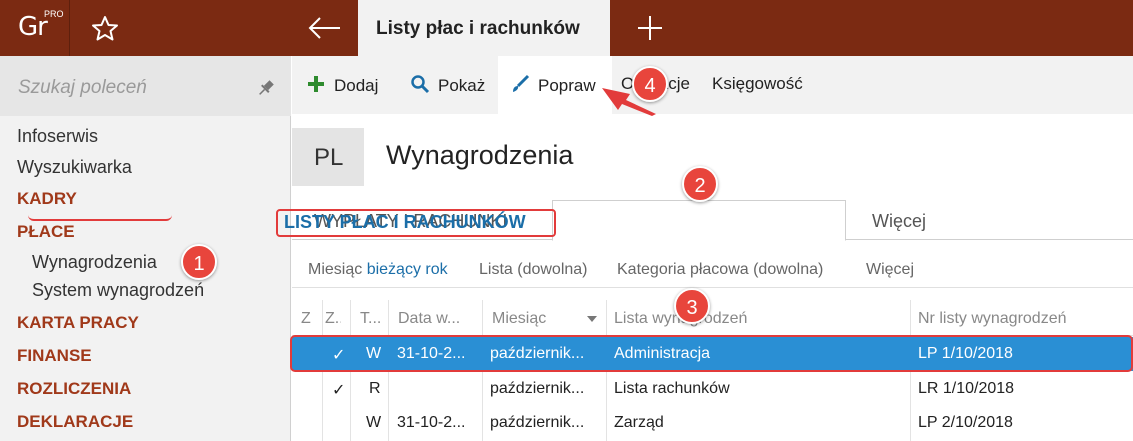  Describe the element at coordinates (462, 85) in the screenshot. I see `show-label: Pokaż` at that location.